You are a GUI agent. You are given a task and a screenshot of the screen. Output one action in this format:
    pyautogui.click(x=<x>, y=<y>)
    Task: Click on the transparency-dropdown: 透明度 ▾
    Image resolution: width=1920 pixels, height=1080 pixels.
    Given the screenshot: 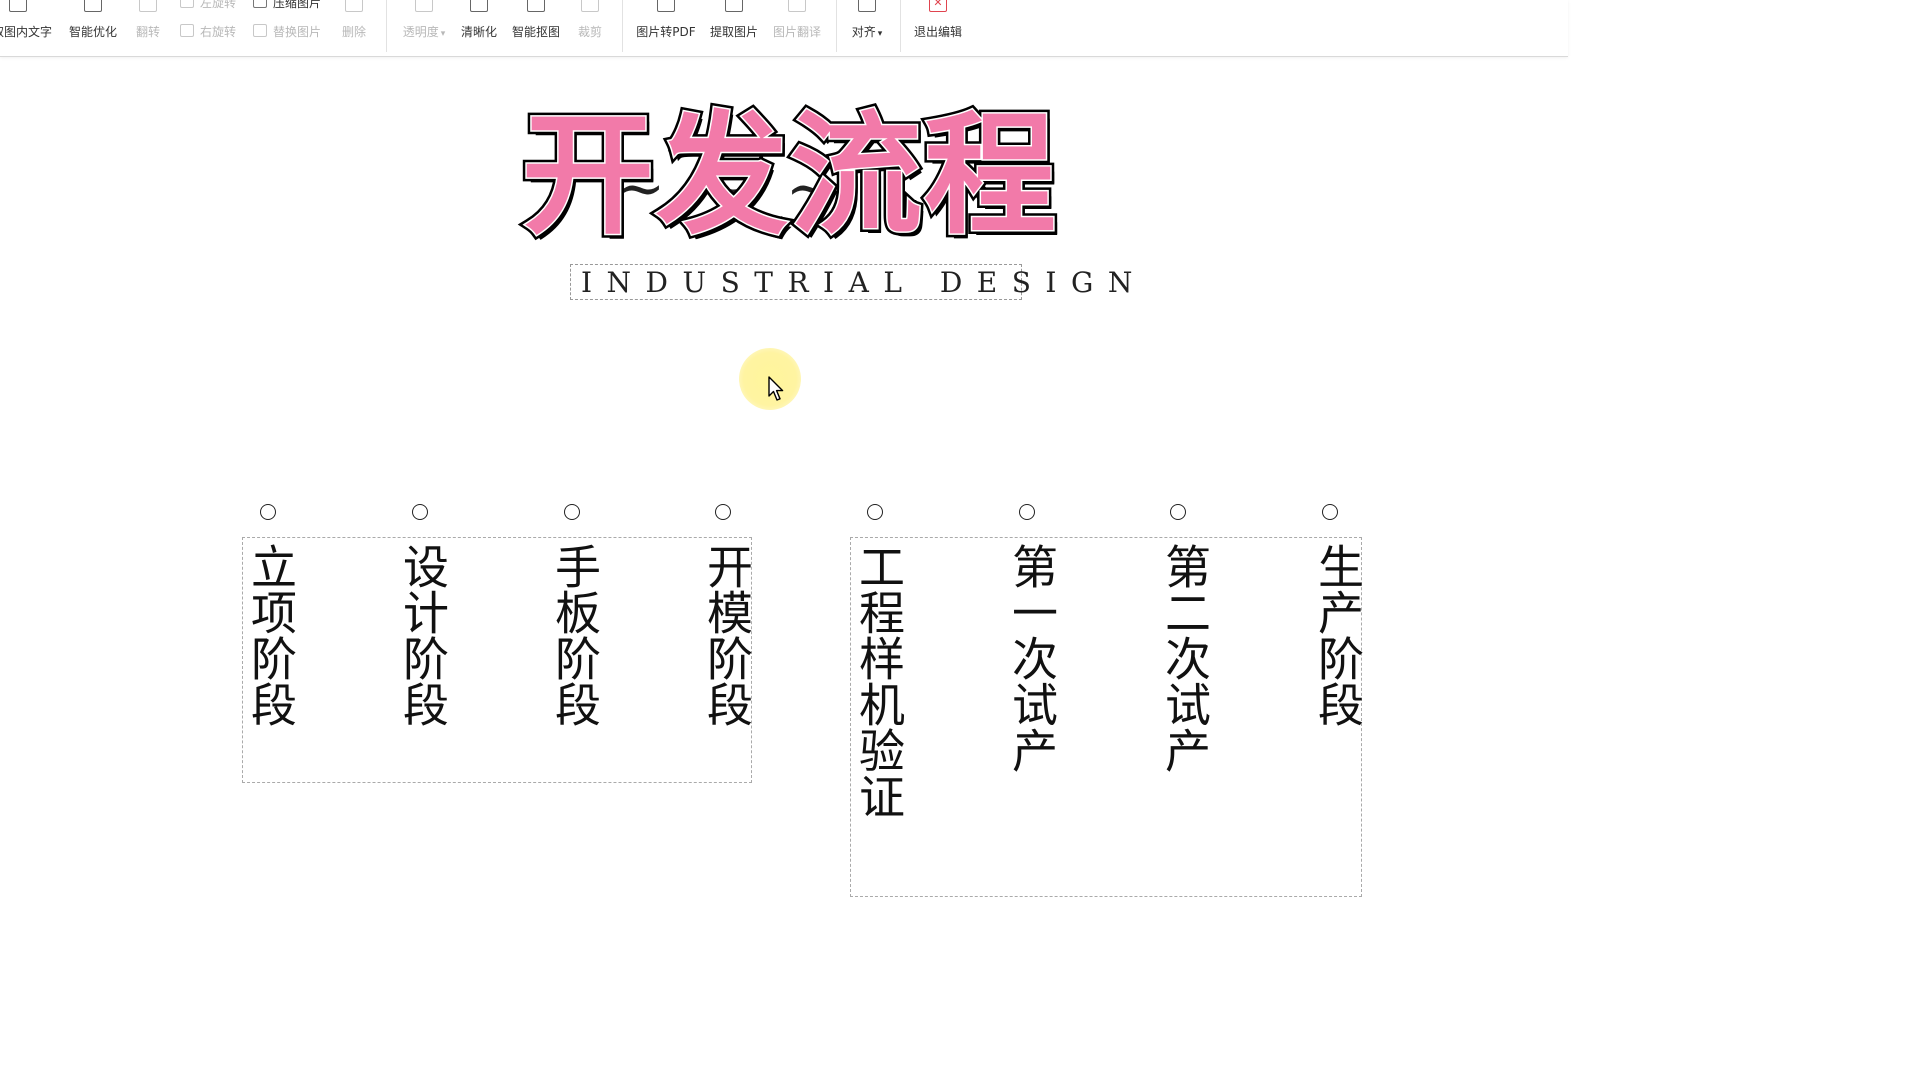 What is the action you would take?
    pyautogui.click(x=424, y=28)
    